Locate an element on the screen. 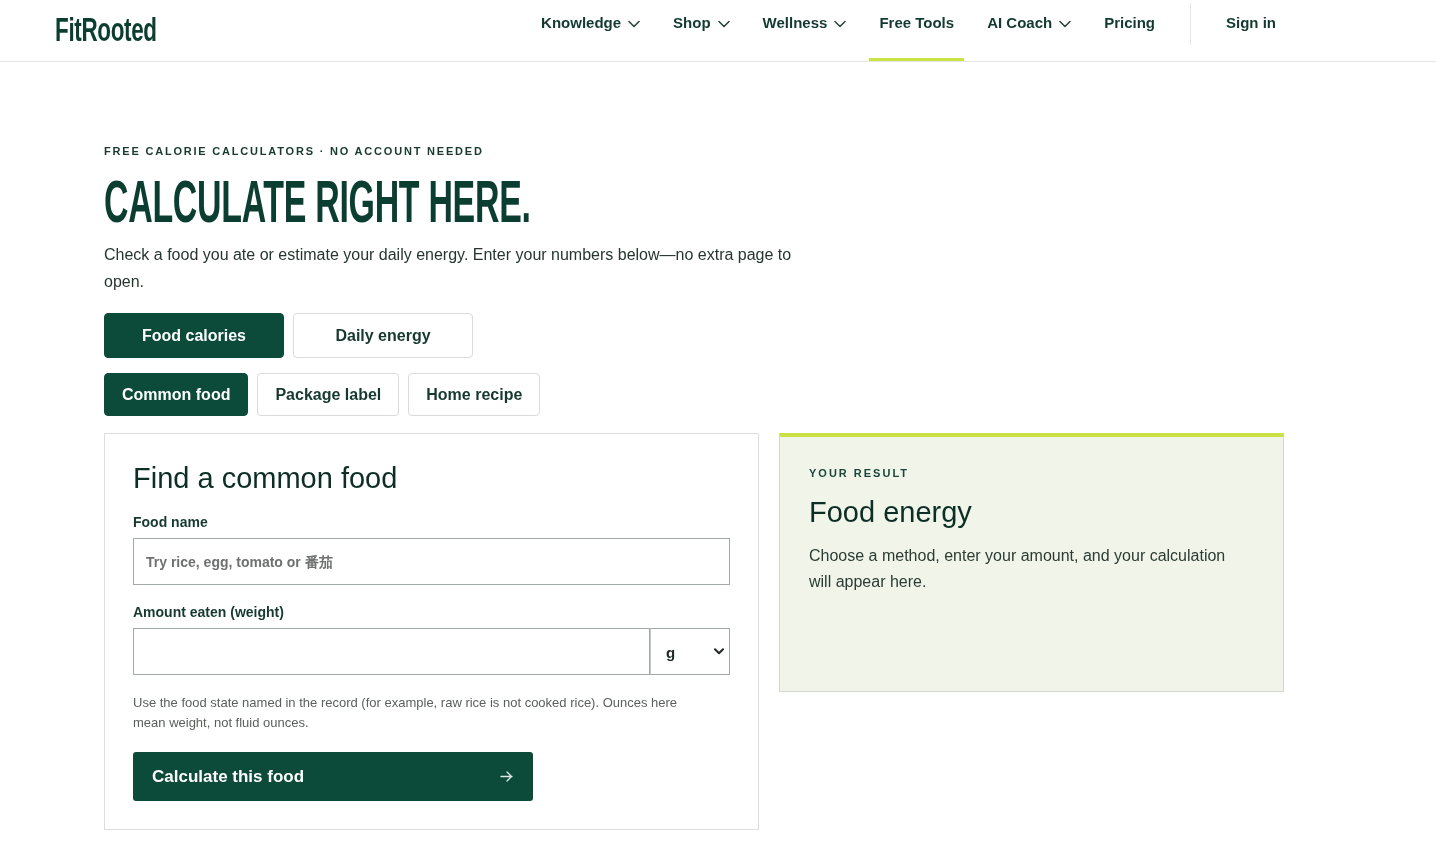  sign-in-link: Sign in is located at coordinates (1251, 30).